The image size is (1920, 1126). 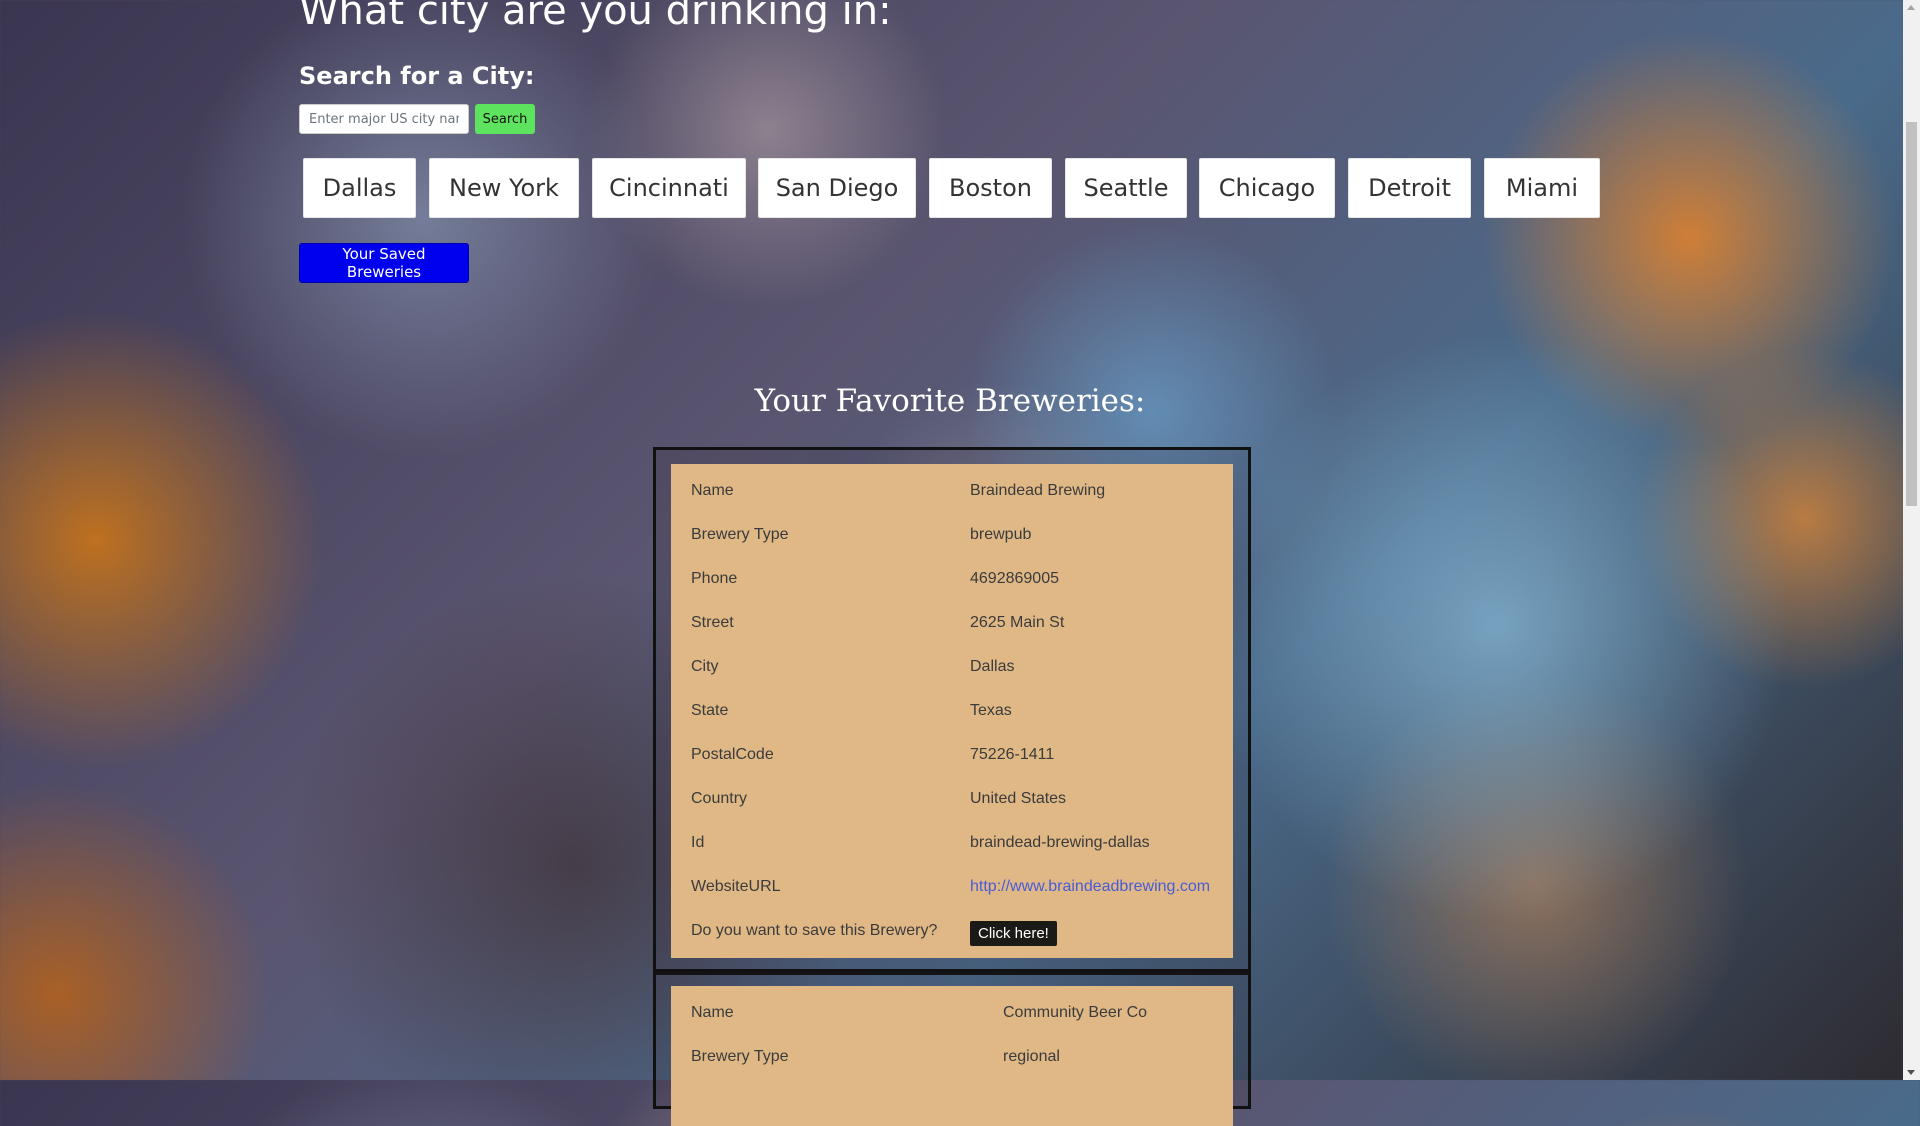 What do you see at coordinates (952, 667) in the screenshot?
I see `brewery-row-city: City Dallas` at bounding box center [952, 667].